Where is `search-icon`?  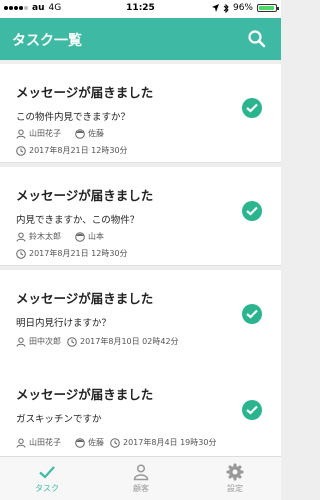
search-icon is located at coordinates (257, 39).